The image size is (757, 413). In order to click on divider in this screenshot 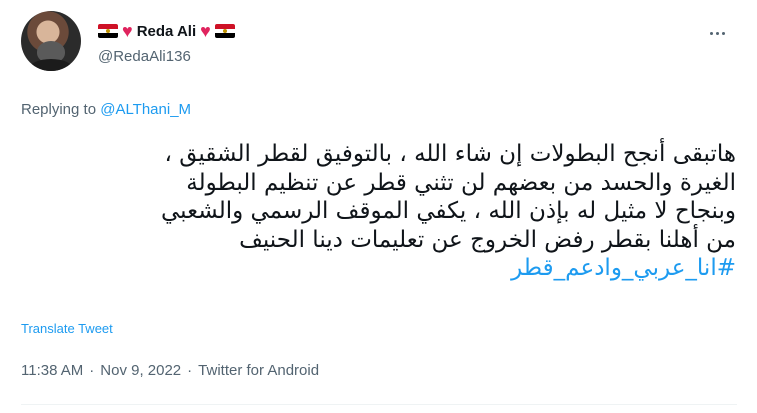, I will do `click(379, 404)`.